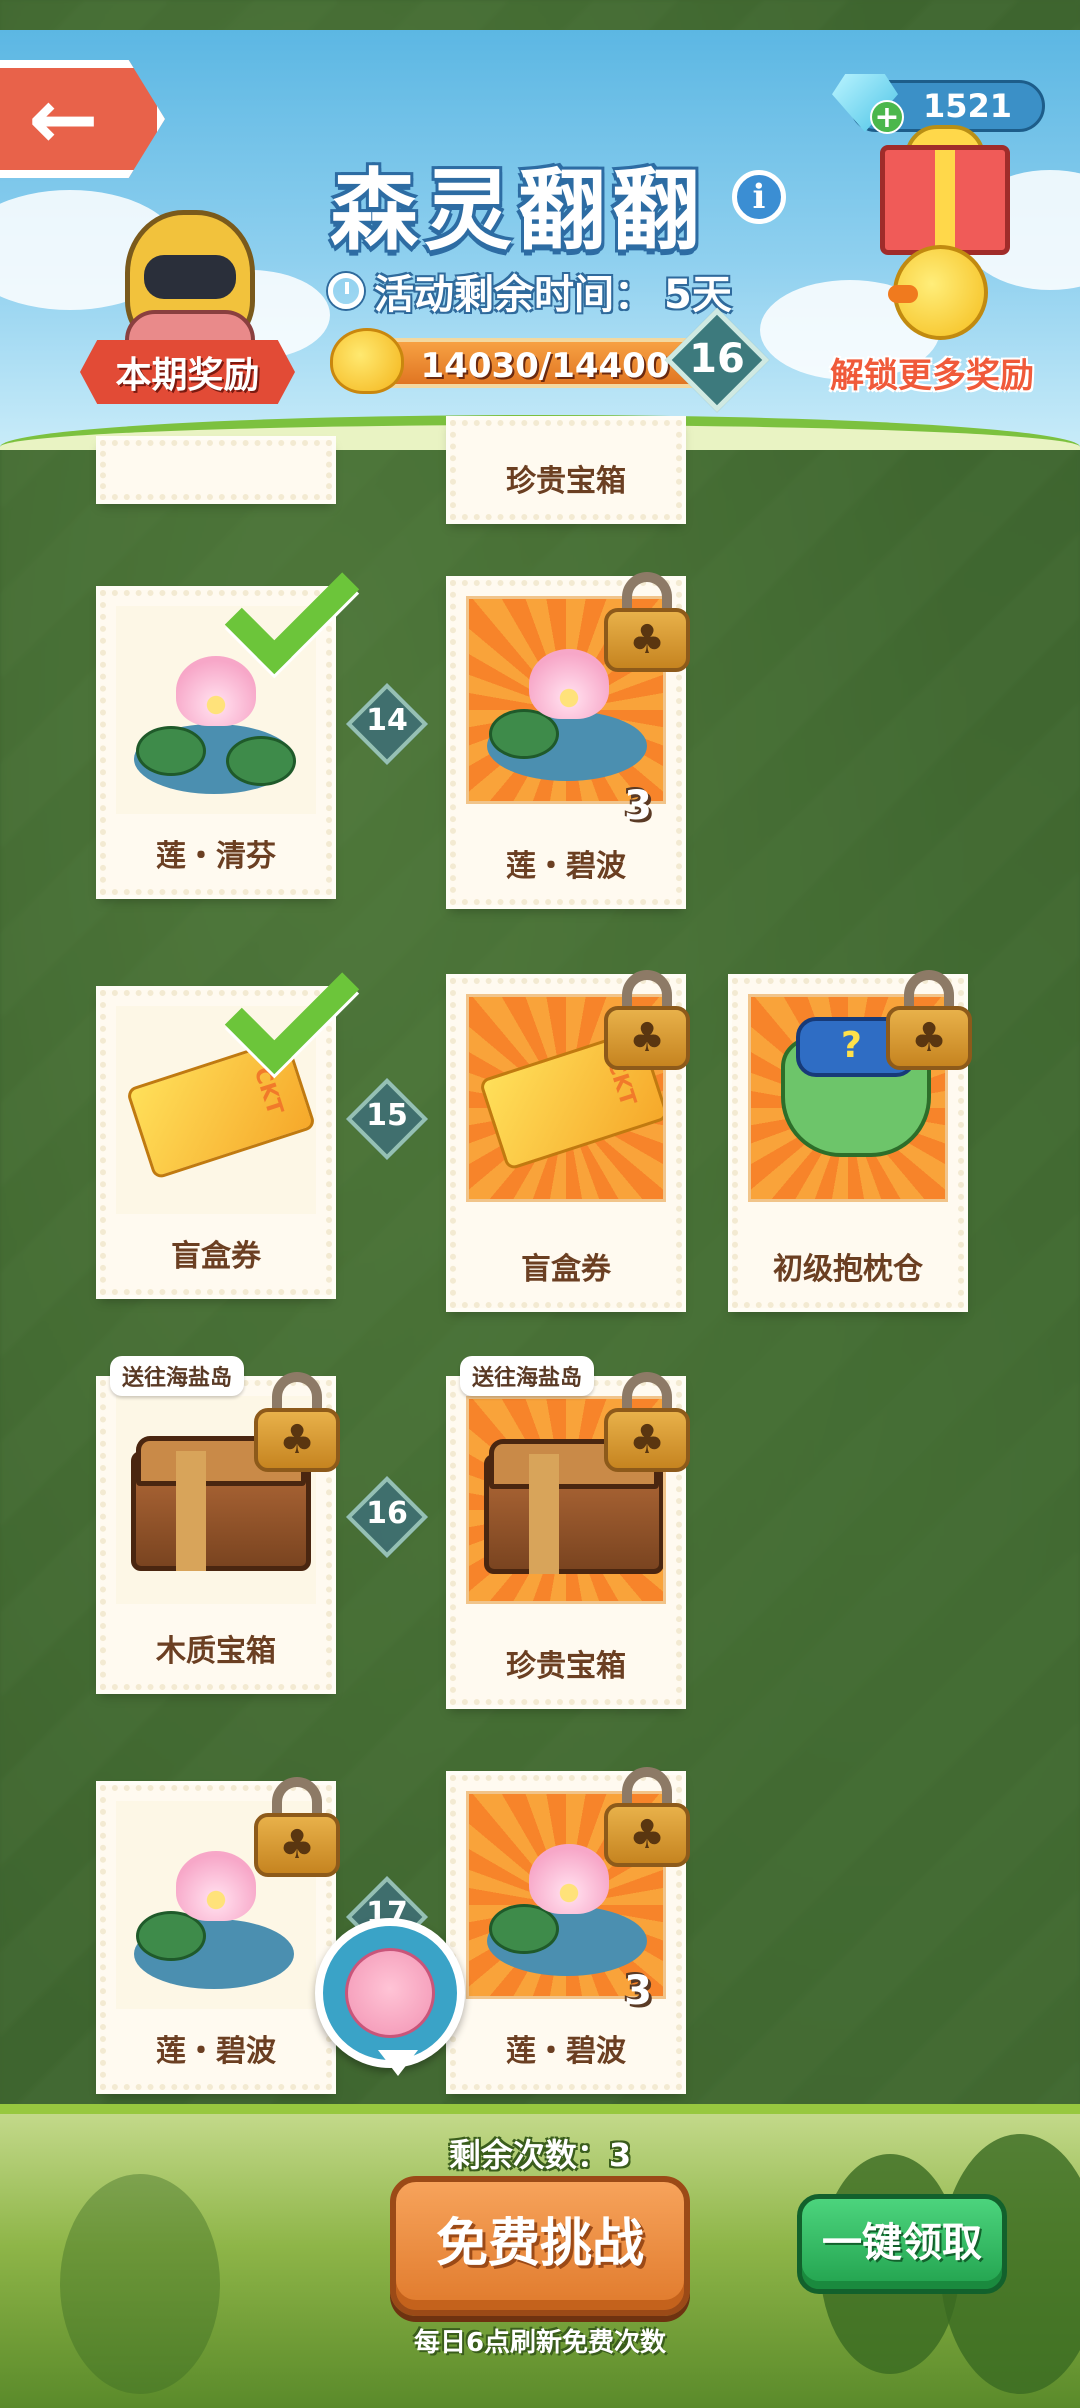 The width and height of the screenshot is (1080, 2408). What do you see at coordinates (540, 2246) in the screenshot?
I see `free-challenge-button: 免费挑战` at bounding box center [540, 2246].